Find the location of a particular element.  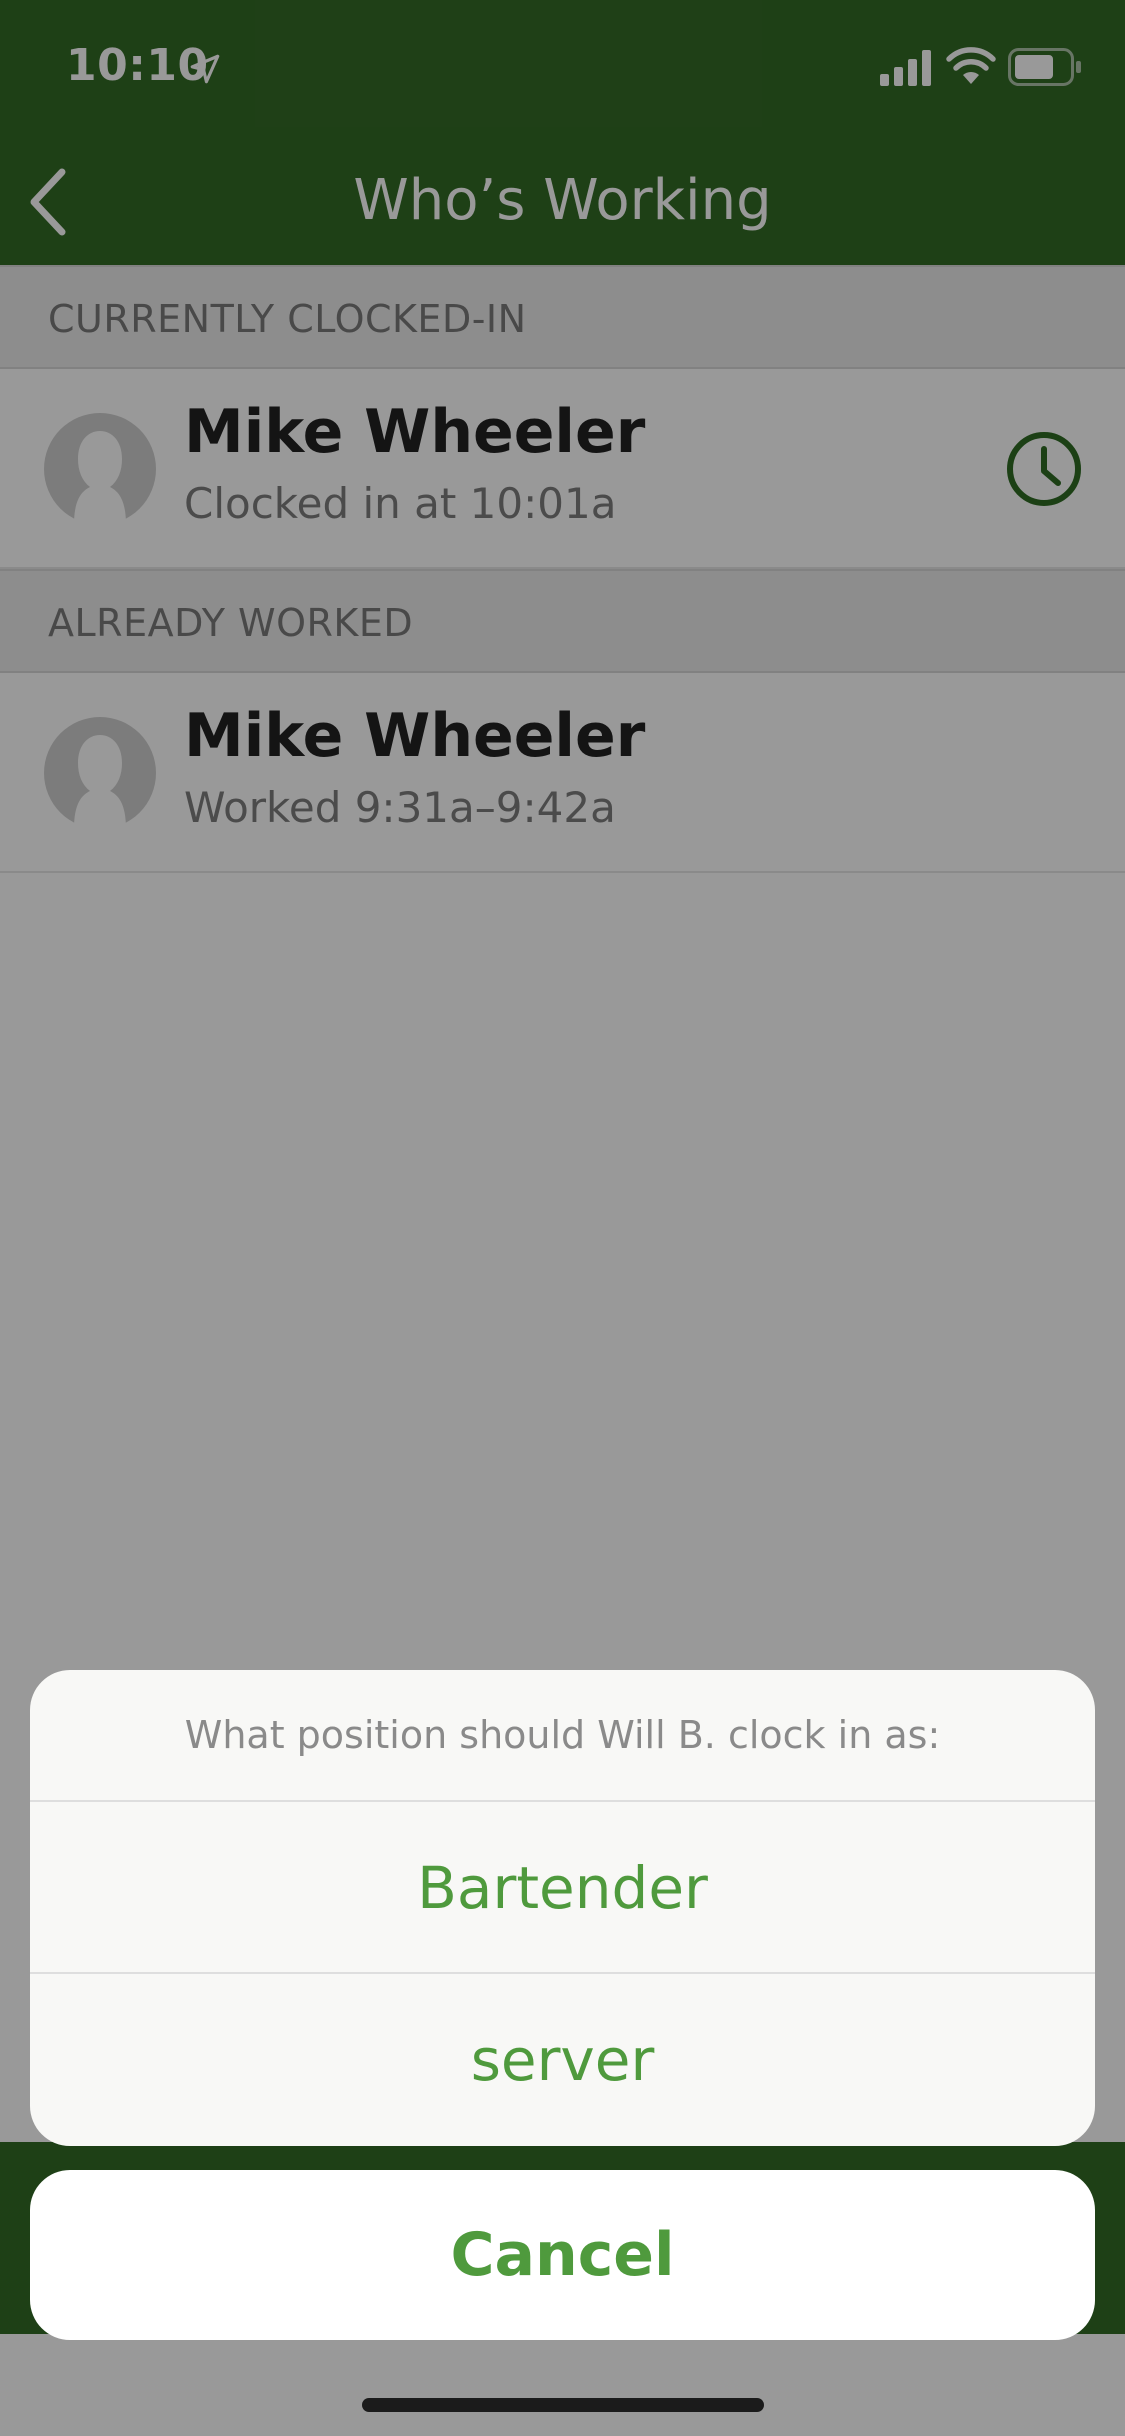

home-indicator is located at coordinates (563, 2405).